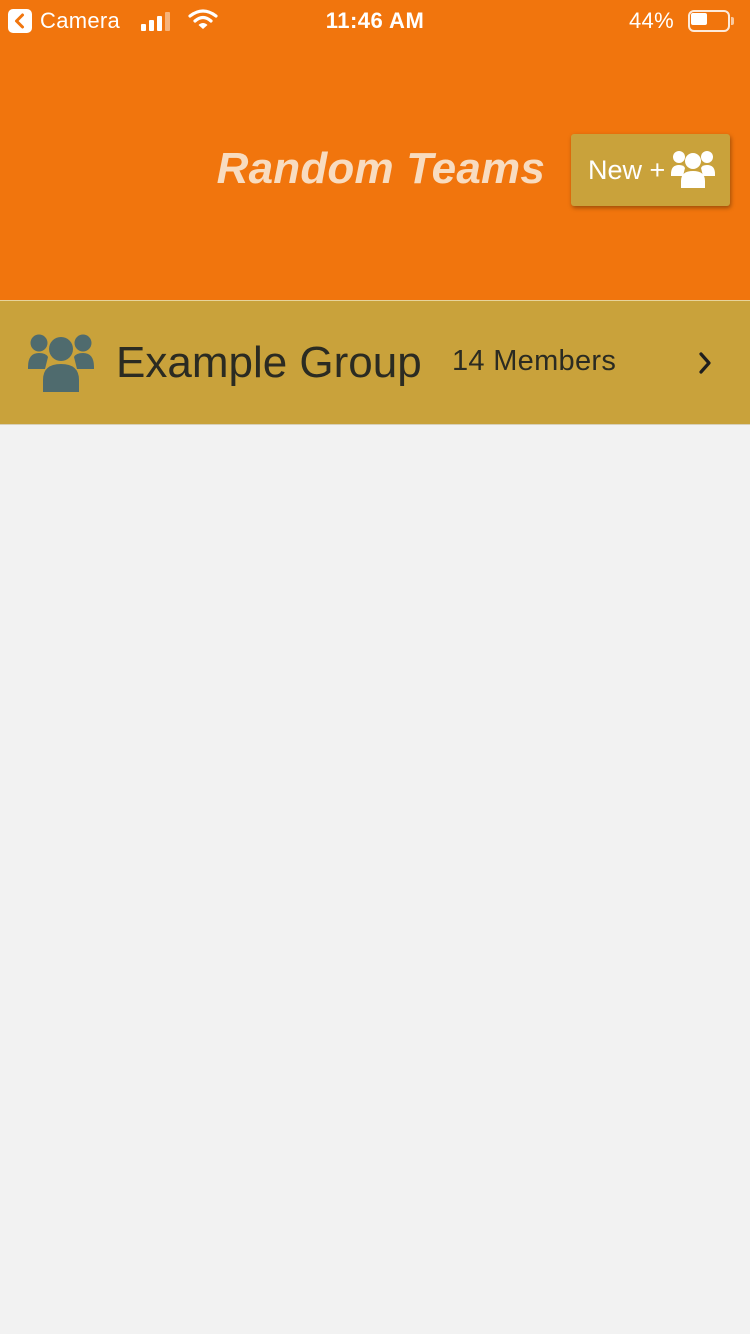  I want to click on new-group-button-label: New +, so click(627, 170).